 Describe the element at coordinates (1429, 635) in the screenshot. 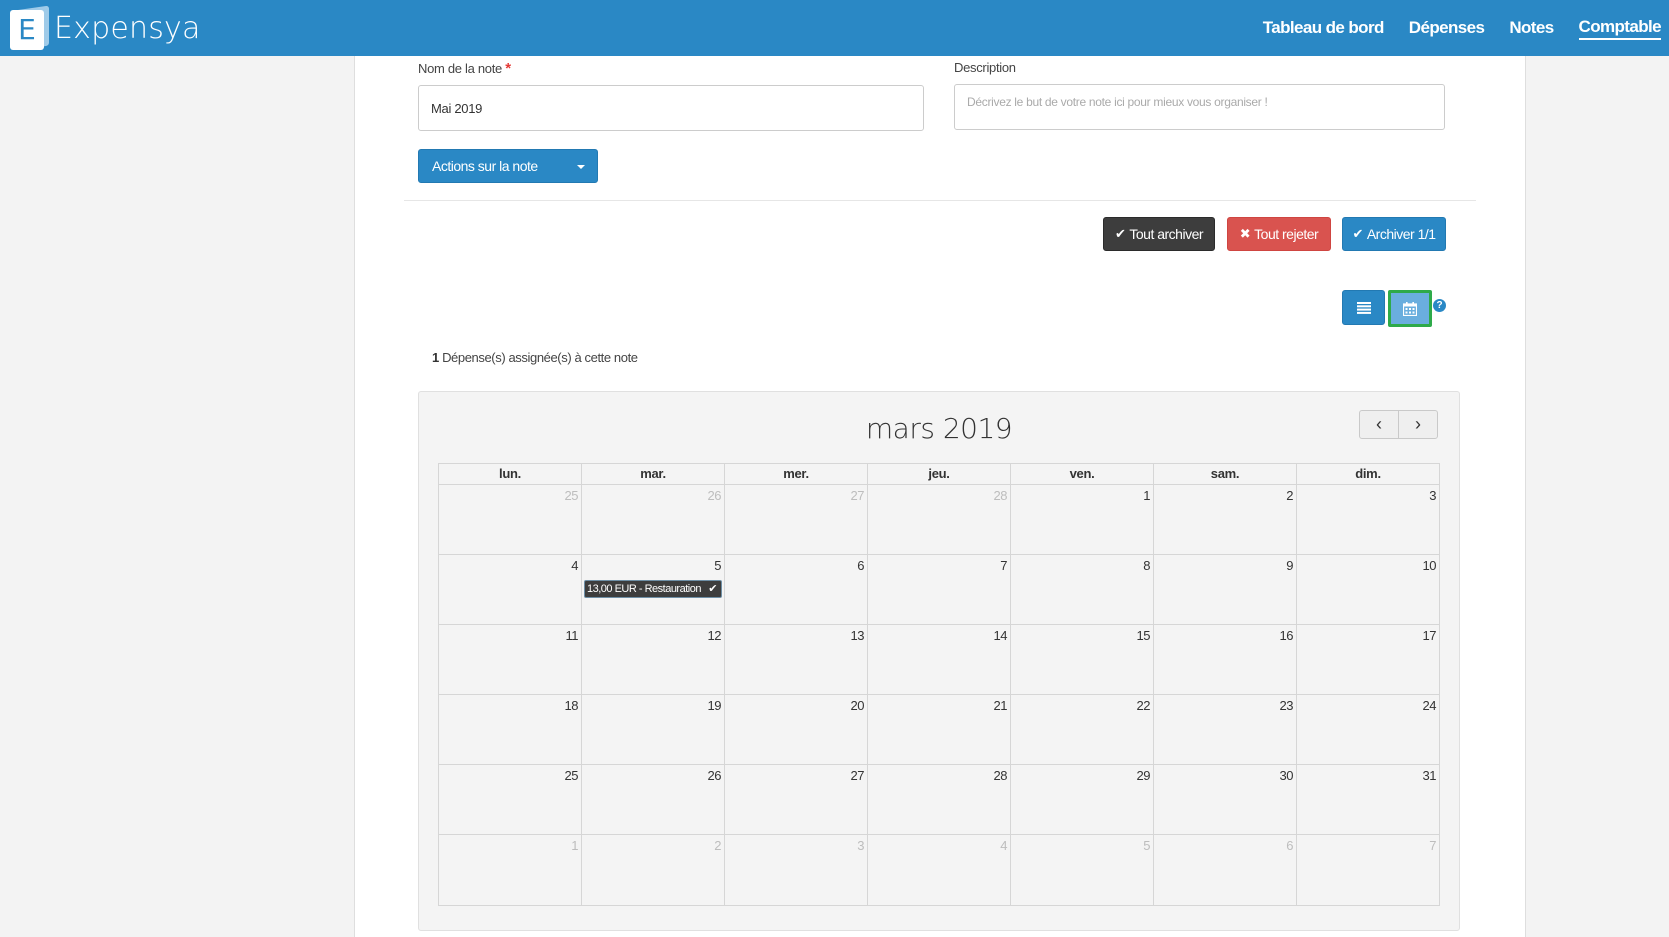

I see `day-number: 17` at that location.